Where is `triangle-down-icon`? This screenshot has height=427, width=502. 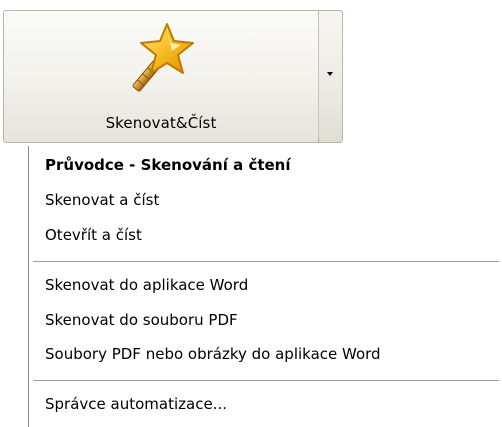 triangle-down-icon is located at coordinates (330, 74).